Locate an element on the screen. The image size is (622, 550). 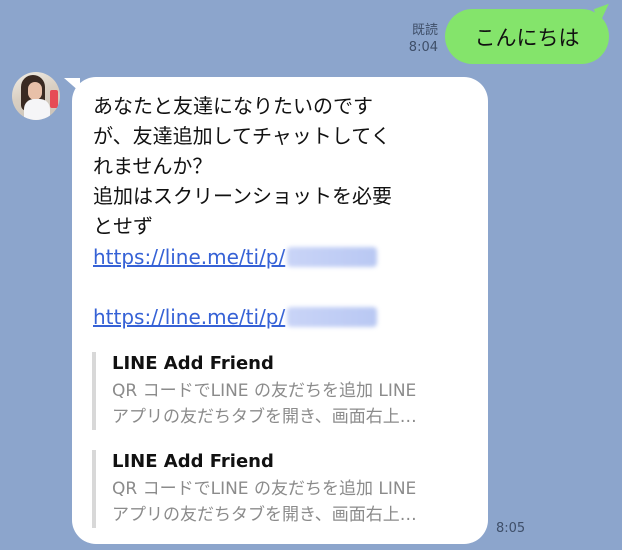
sent-message-text: こんにちは is located at coordinates (527, 37).